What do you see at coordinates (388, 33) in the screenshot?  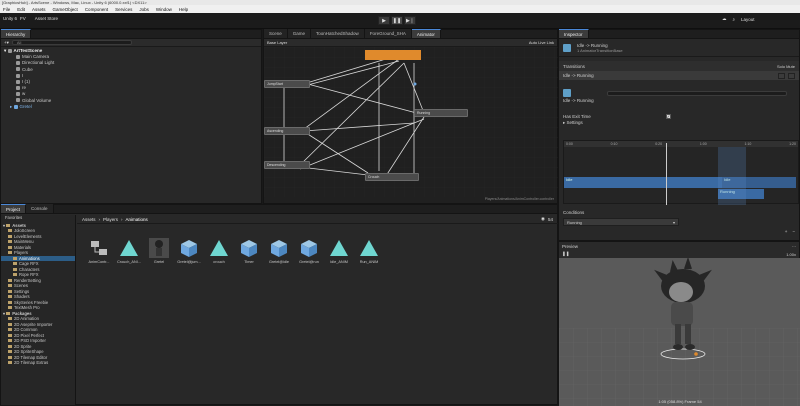 I see `tab-foreground-sha: ForeGround_SHA` at bounding box center [388, 33].